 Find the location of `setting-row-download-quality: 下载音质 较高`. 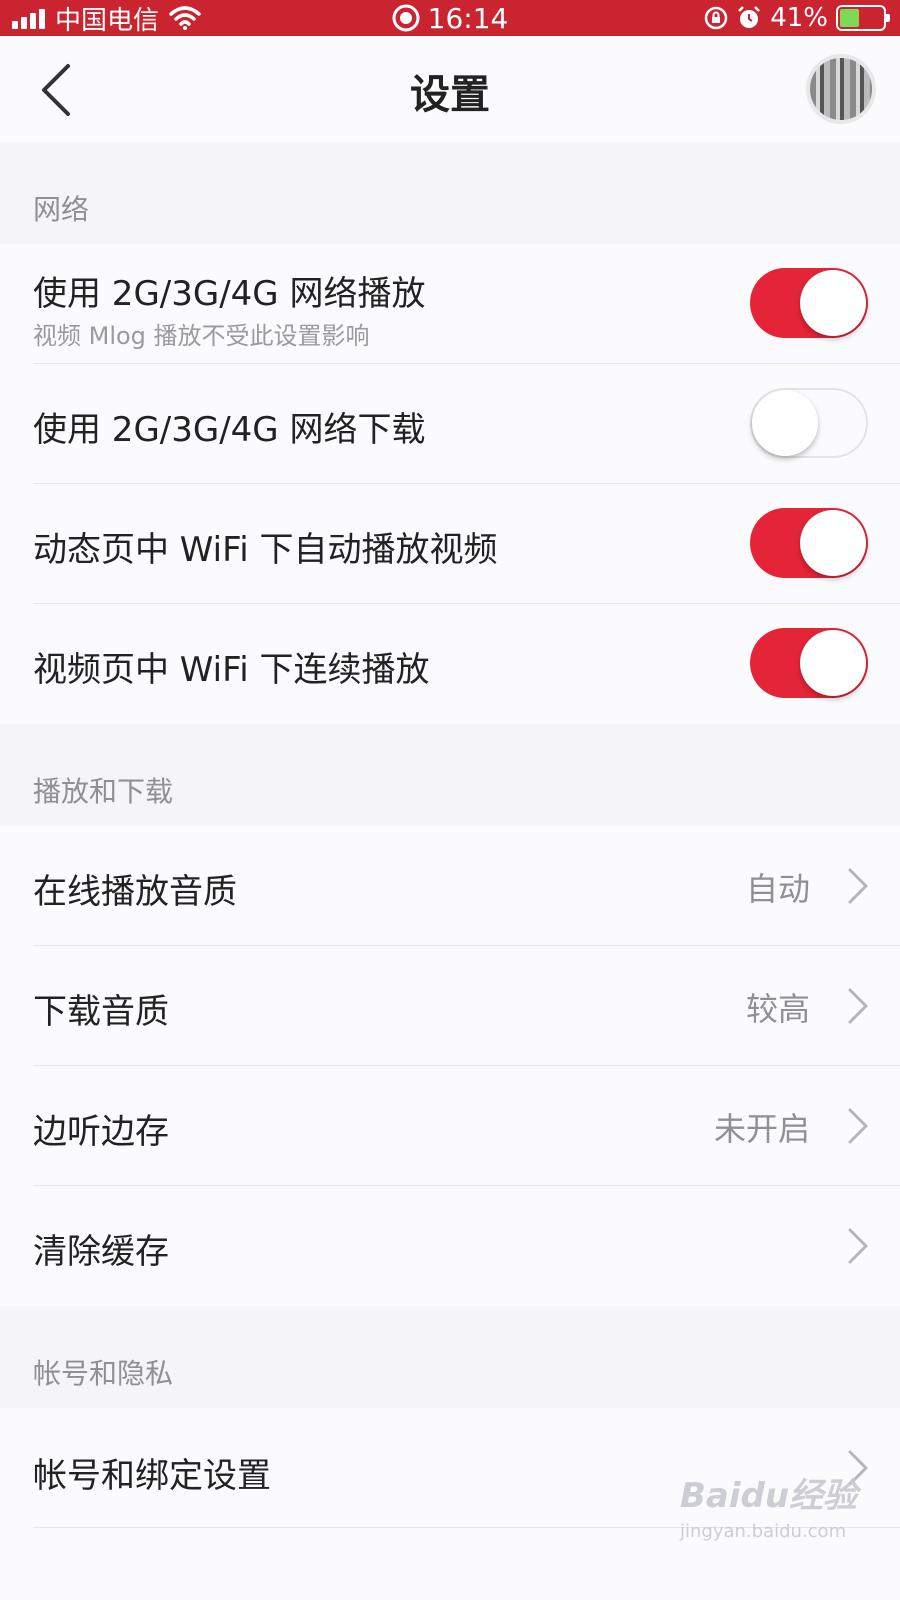

setting-row-download-quality: 下载音质 较高 is located at coordinates (450, 1006).